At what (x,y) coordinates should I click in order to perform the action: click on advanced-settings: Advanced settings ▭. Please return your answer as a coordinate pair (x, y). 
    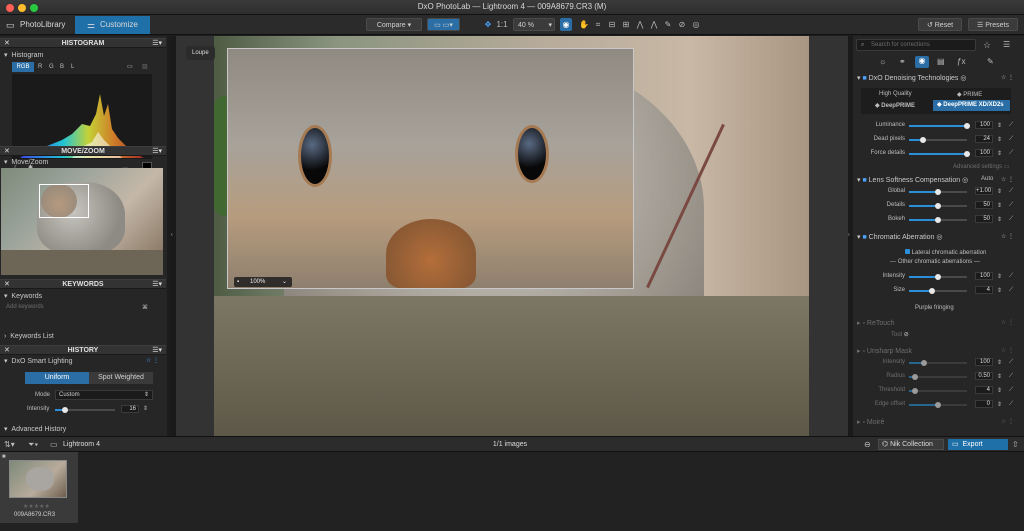
    Looking at the image, I should click on (981, 166).